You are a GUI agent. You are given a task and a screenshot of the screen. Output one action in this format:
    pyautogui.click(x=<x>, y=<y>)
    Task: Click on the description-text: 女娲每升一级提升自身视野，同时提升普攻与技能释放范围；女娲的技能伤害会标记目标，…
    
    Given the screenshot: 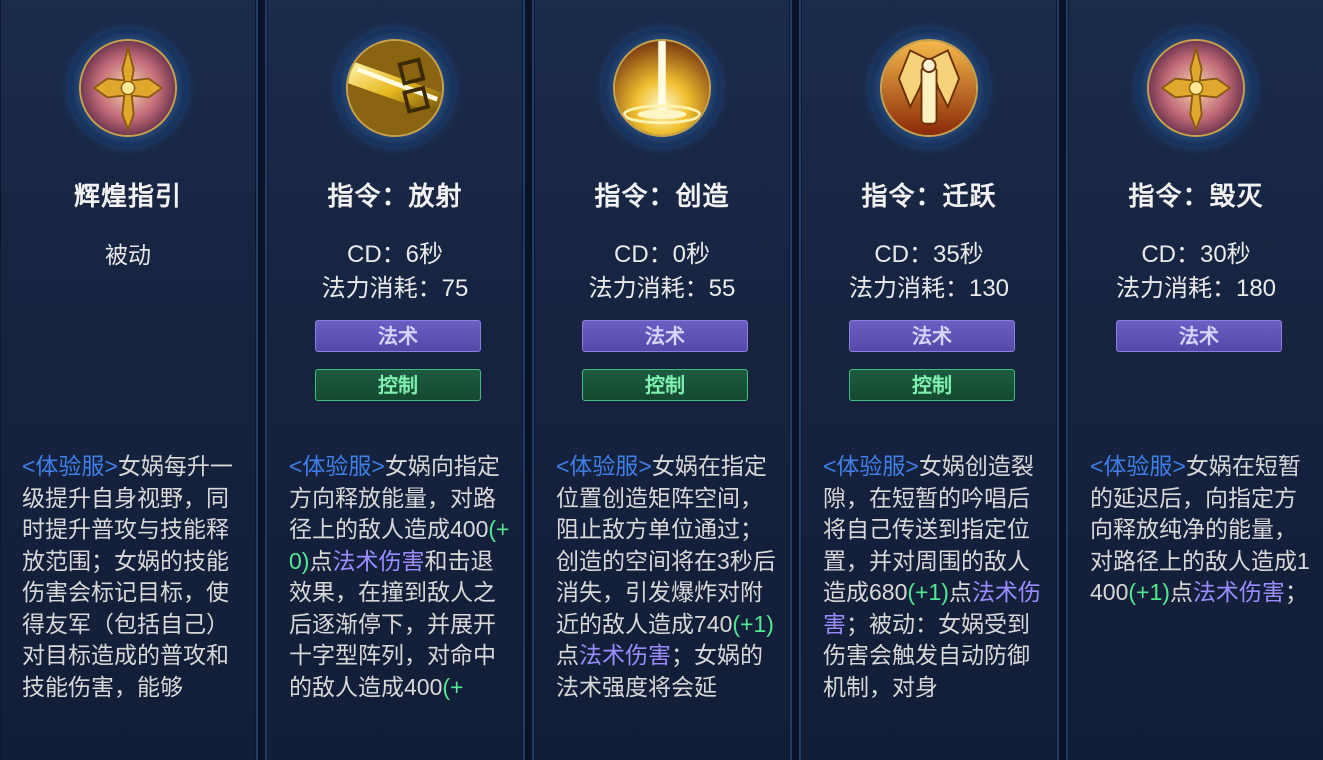 What is the action you would take?
    pyautogui.click(x=127, y=576)
    